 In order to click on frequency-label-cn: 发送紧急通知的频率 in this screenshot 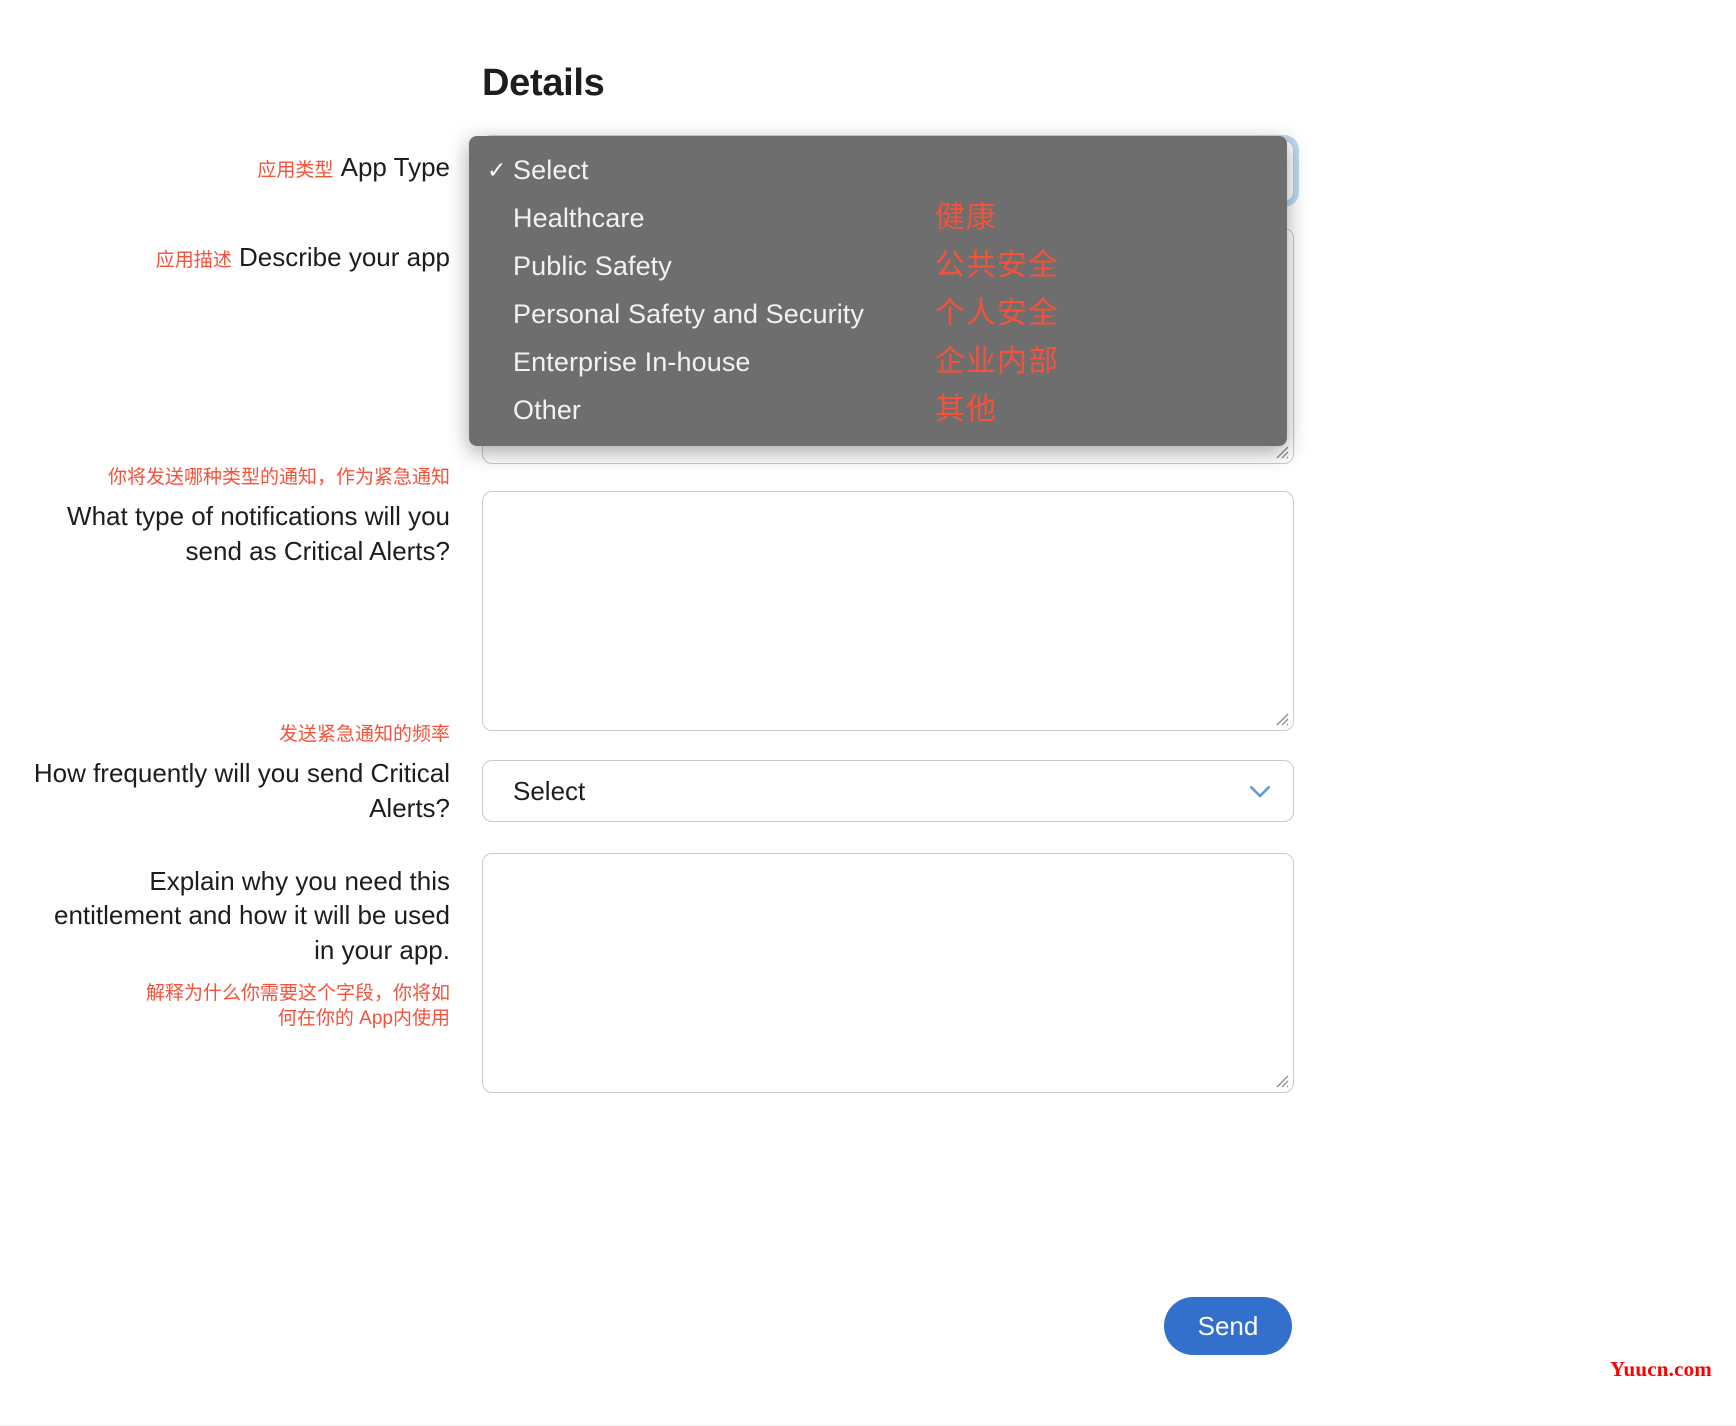, I will do `click(364, 734)`.